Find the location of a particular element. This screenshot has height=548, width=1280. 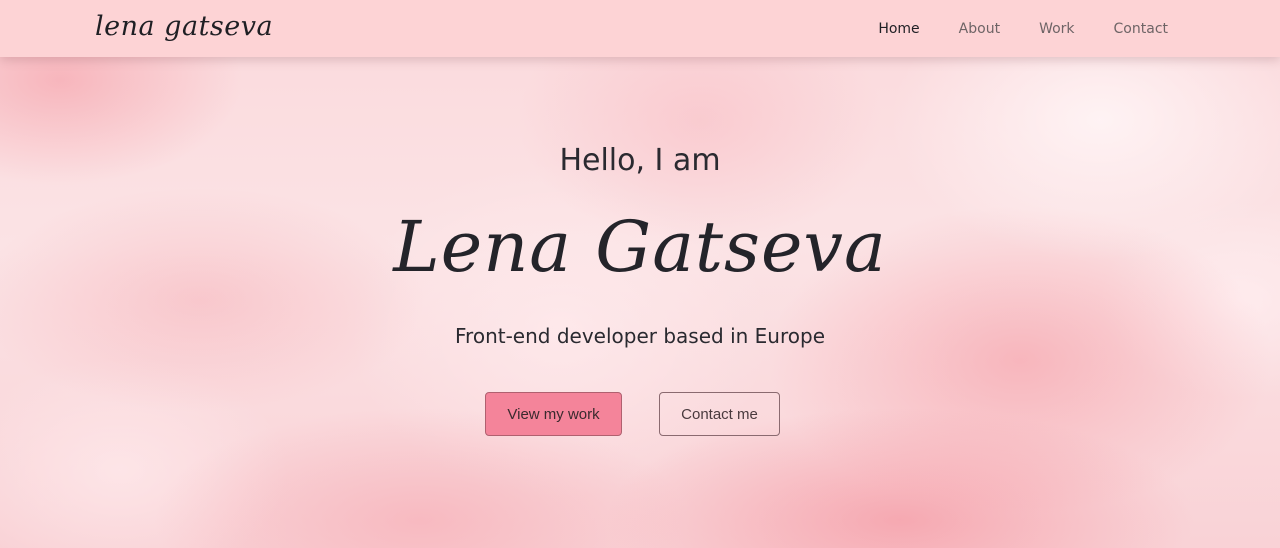

nav-link-contact: Contact is located at coordinates (1141, 29).